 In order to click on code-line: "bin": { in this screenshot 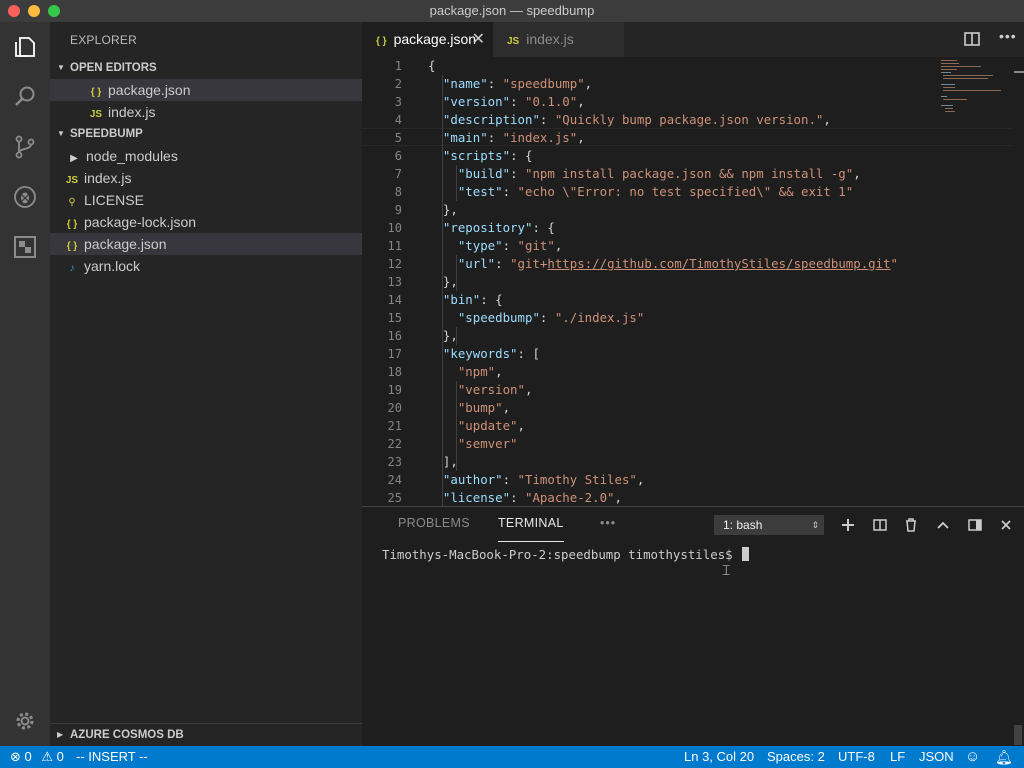, I will do `click(465, 300)`.